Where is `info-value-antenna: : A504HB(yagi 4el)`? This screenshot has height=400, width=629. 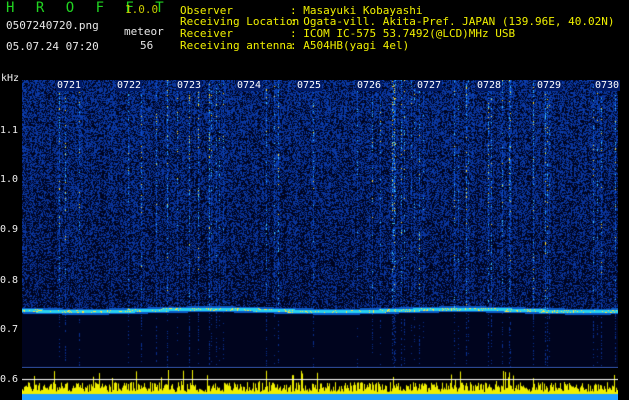 info-value-antenna: : A504HB(yagi 4el) is located at coordinates (350, 45).